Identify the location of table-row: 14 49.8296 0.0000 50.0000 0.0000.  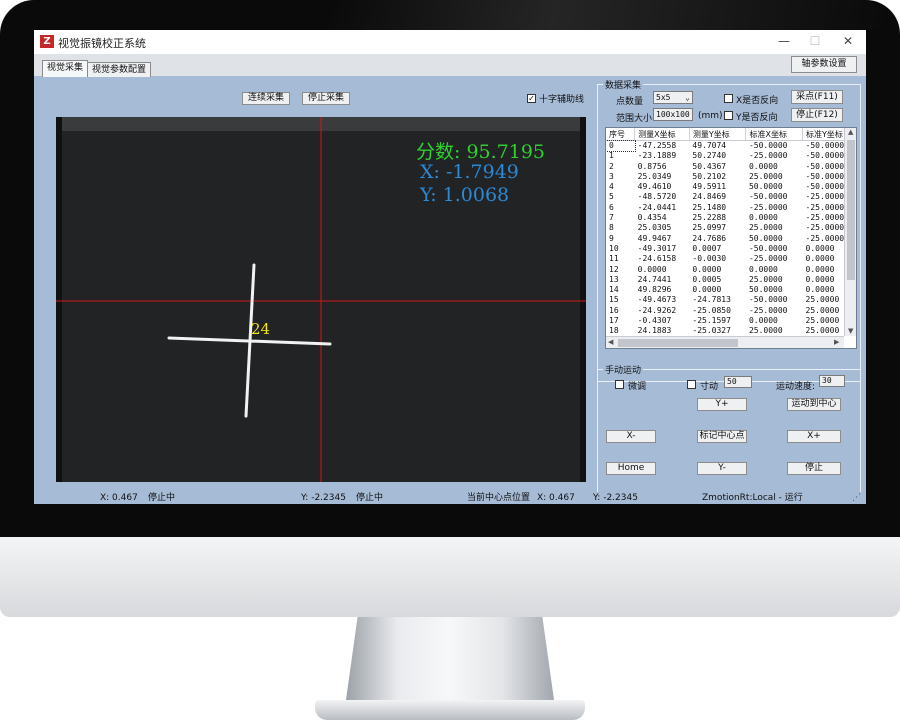
(731, 290).